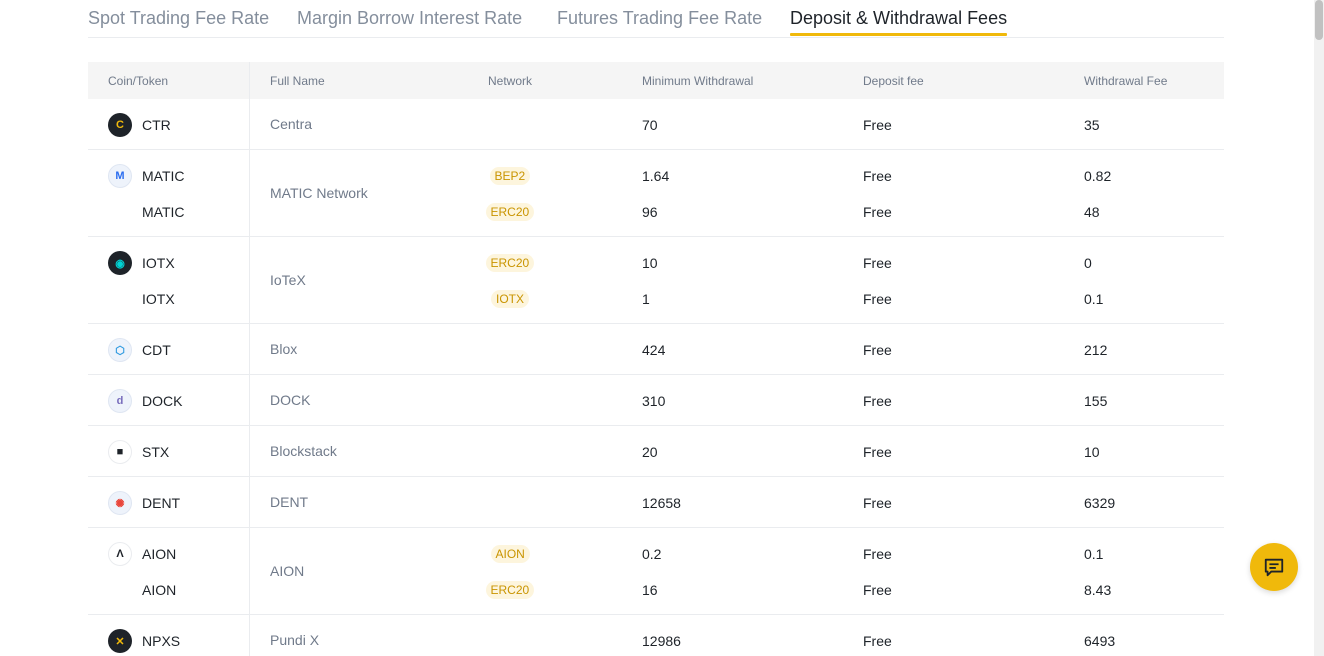 The image size is (1324, 656). Describe the element at coordinates (120, 401) in the screenshot. I see `dock-coin-icon: d` at that location.